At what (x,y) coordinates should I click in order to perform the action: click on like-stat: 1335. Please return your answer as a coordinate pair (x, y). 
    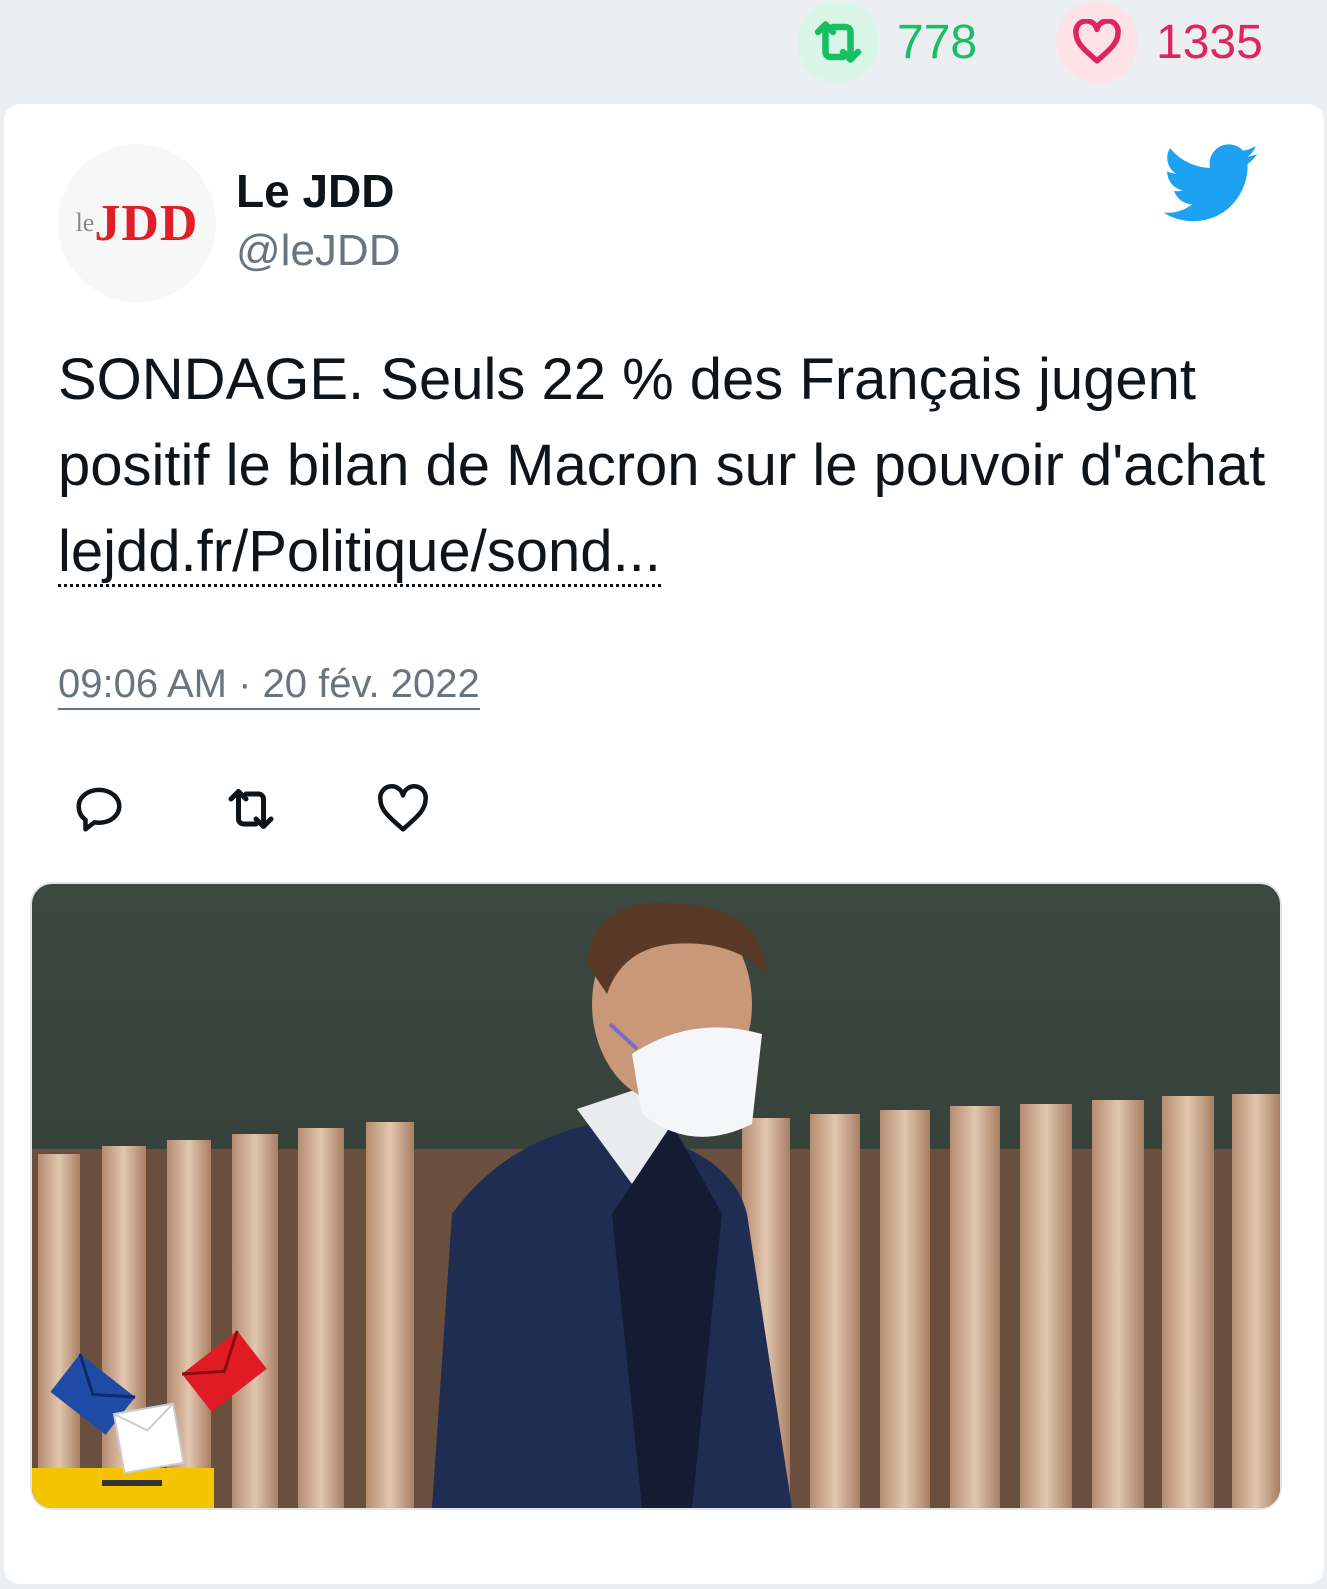
    Looking at the image, I should click on (1159, 42).